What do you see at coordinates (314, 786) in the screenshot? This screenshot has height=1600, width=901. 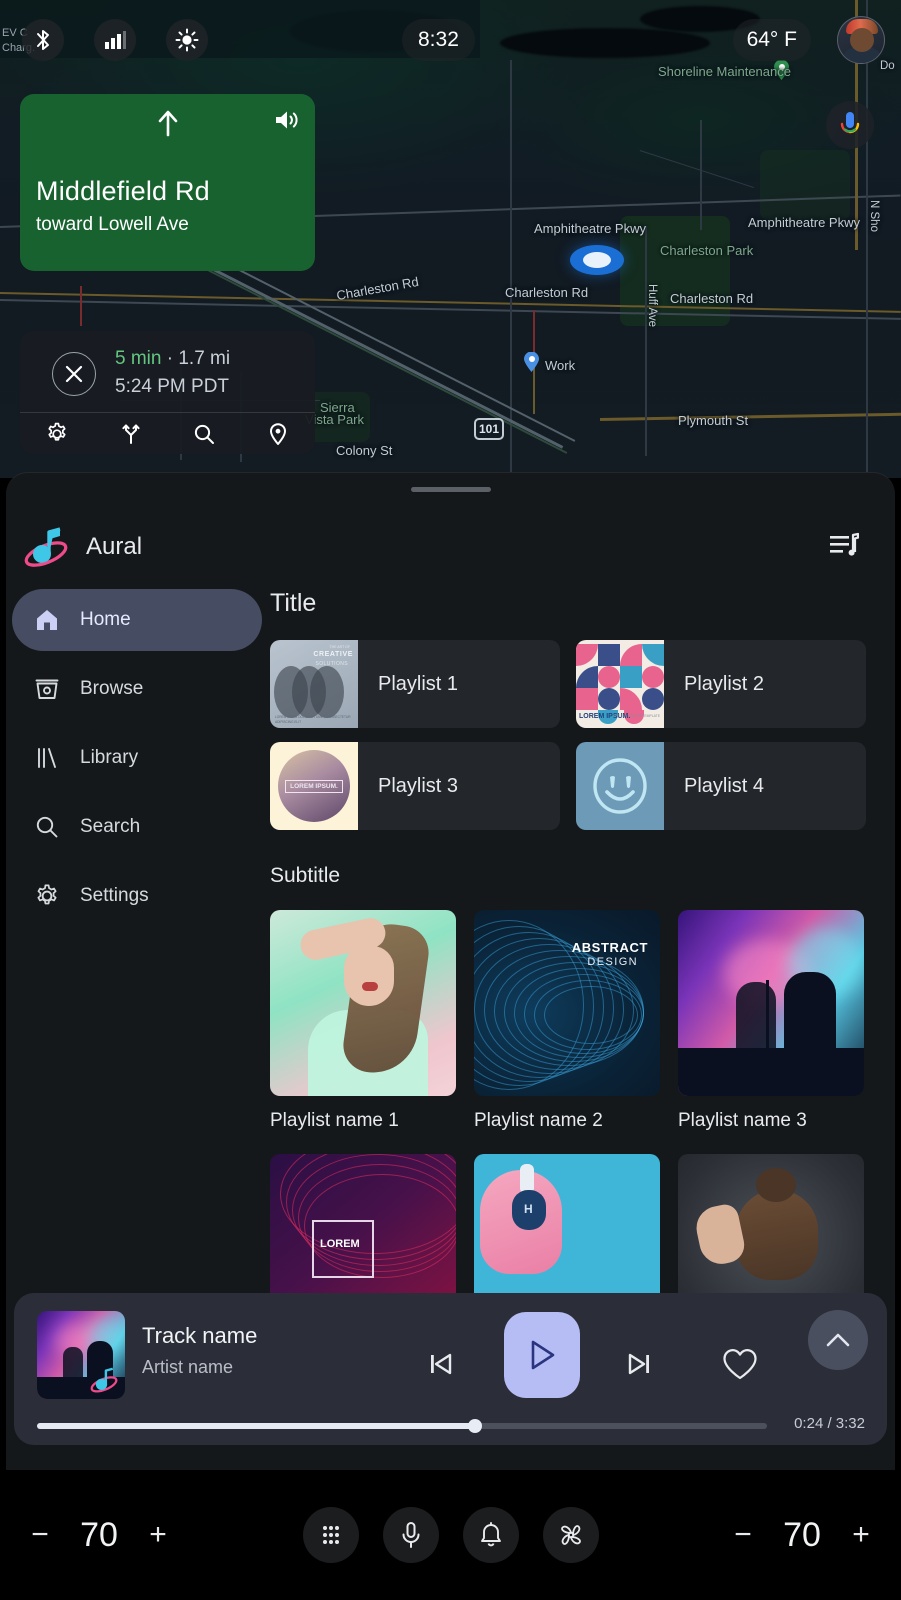 I see `gradient-circle-cover: LOREM IPSUM.` at bounding box center [314, 786].